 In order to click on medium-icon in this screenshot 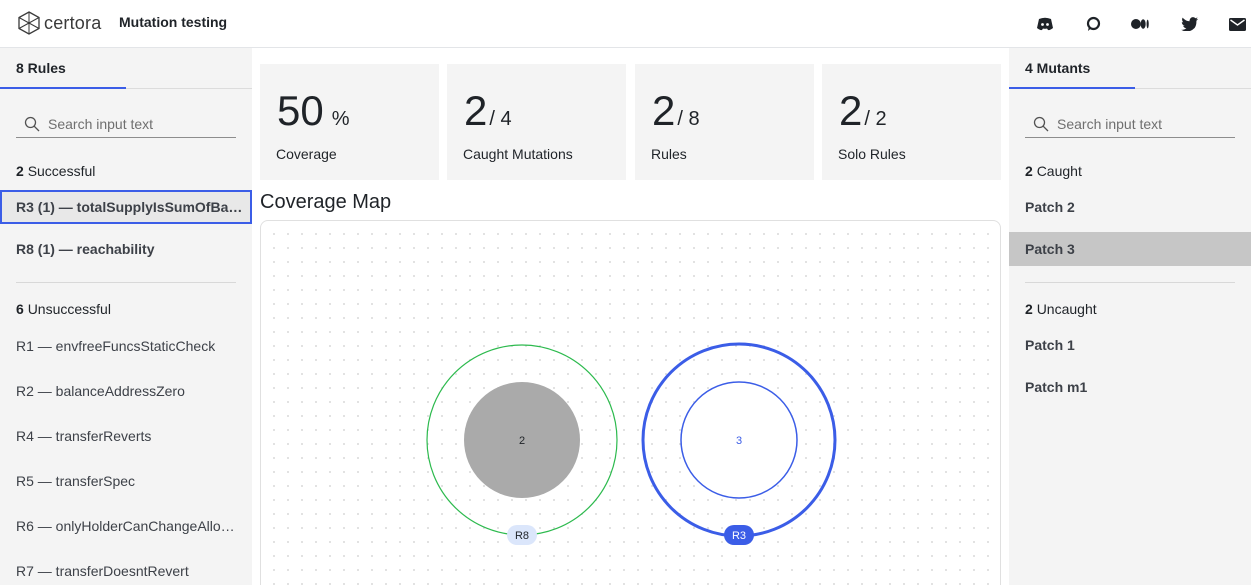, I will do `click(1140, 24)`.